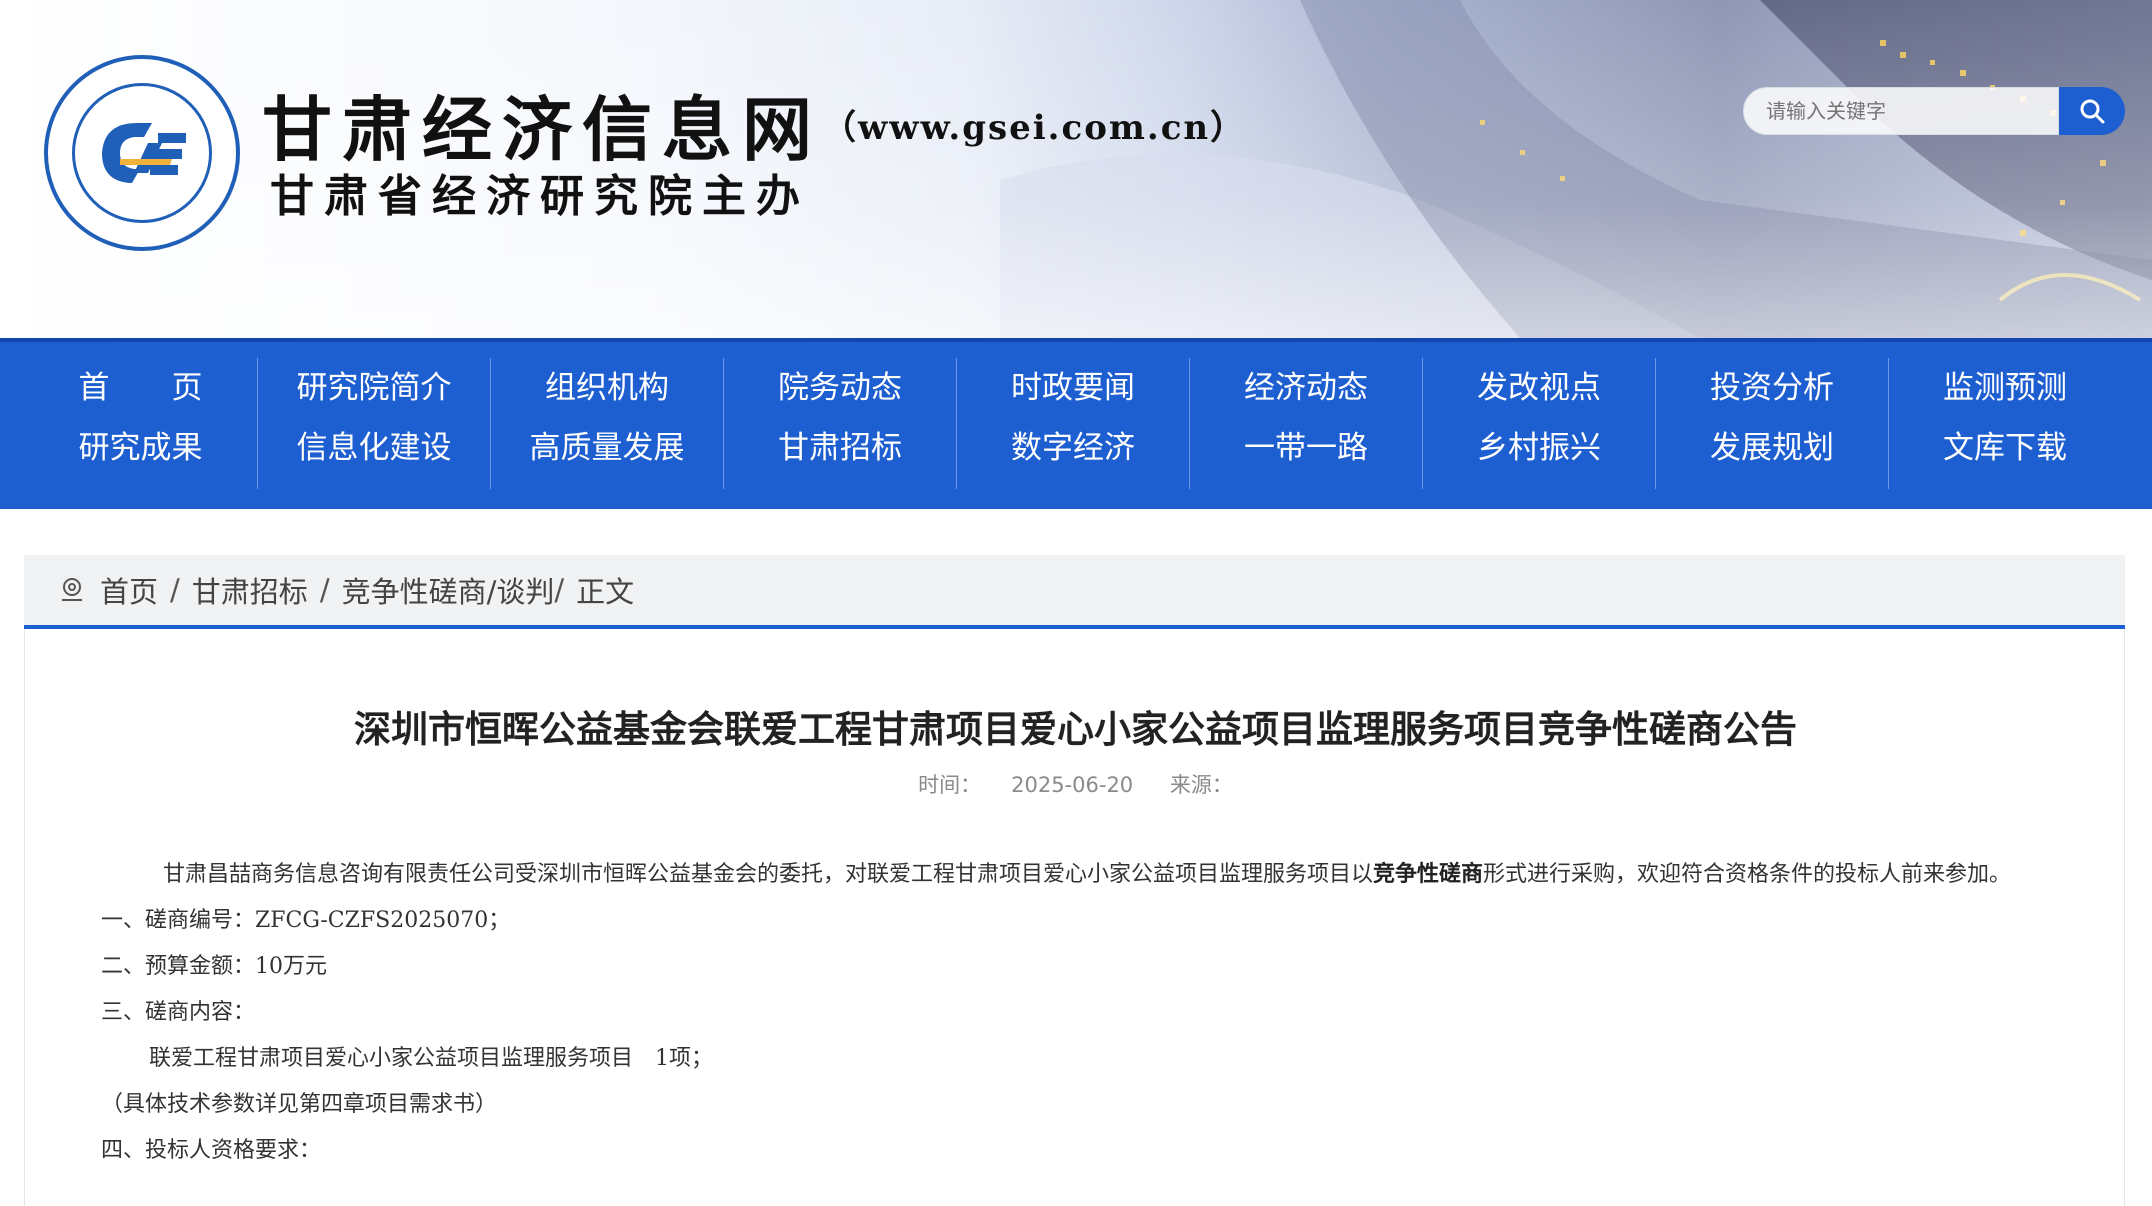 The height and width of the screenshot is (1206, 2152). Describe the element at coordinates (1306, 388) in the screenshot. I see `nav-item-economic-news: 经济动态` at that location.